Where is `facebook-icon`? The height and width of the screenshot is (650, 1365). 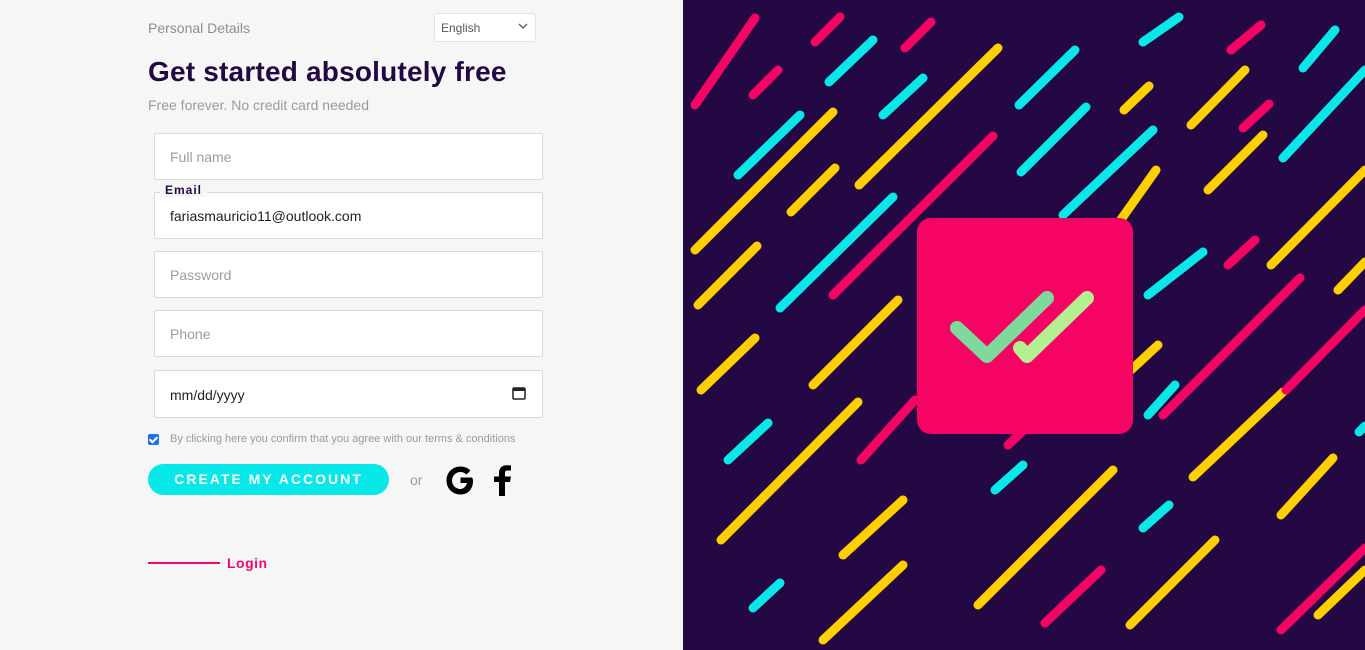 facebook-icon is located at coordinates (502, 480).